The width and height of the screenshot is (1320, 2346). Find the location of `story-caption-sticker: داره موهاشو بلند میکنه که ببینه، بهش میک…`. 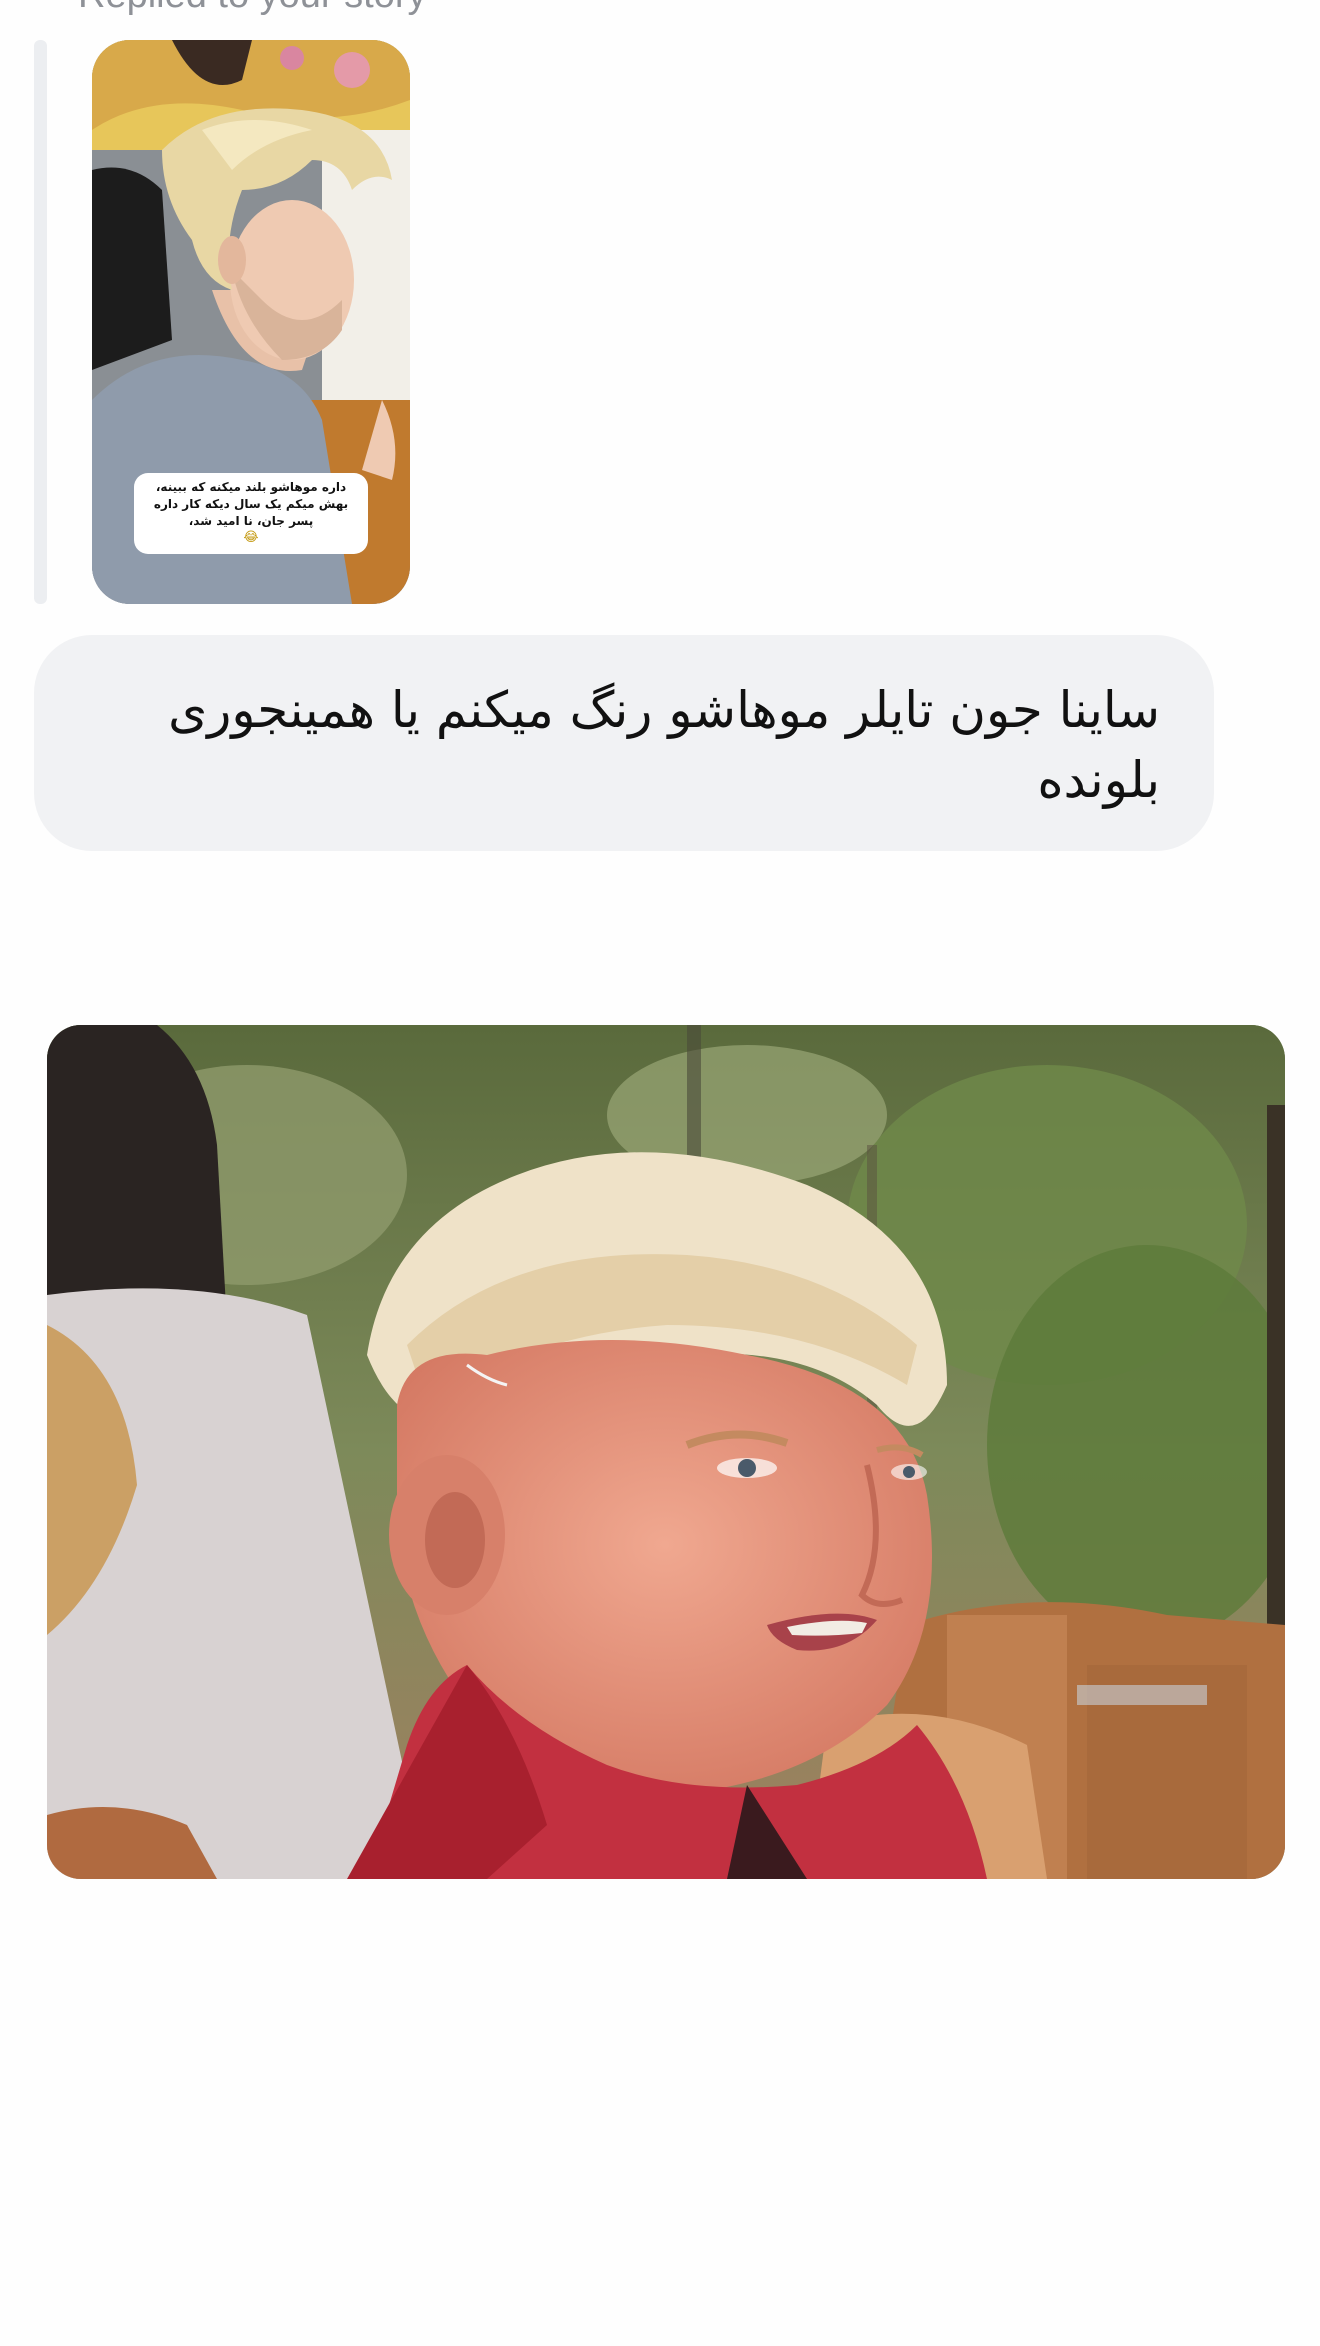

story-caption-sticker: داره موهاشو بلند میکنه که ببینه، بهش میک… is located at coordinates (251, 513).